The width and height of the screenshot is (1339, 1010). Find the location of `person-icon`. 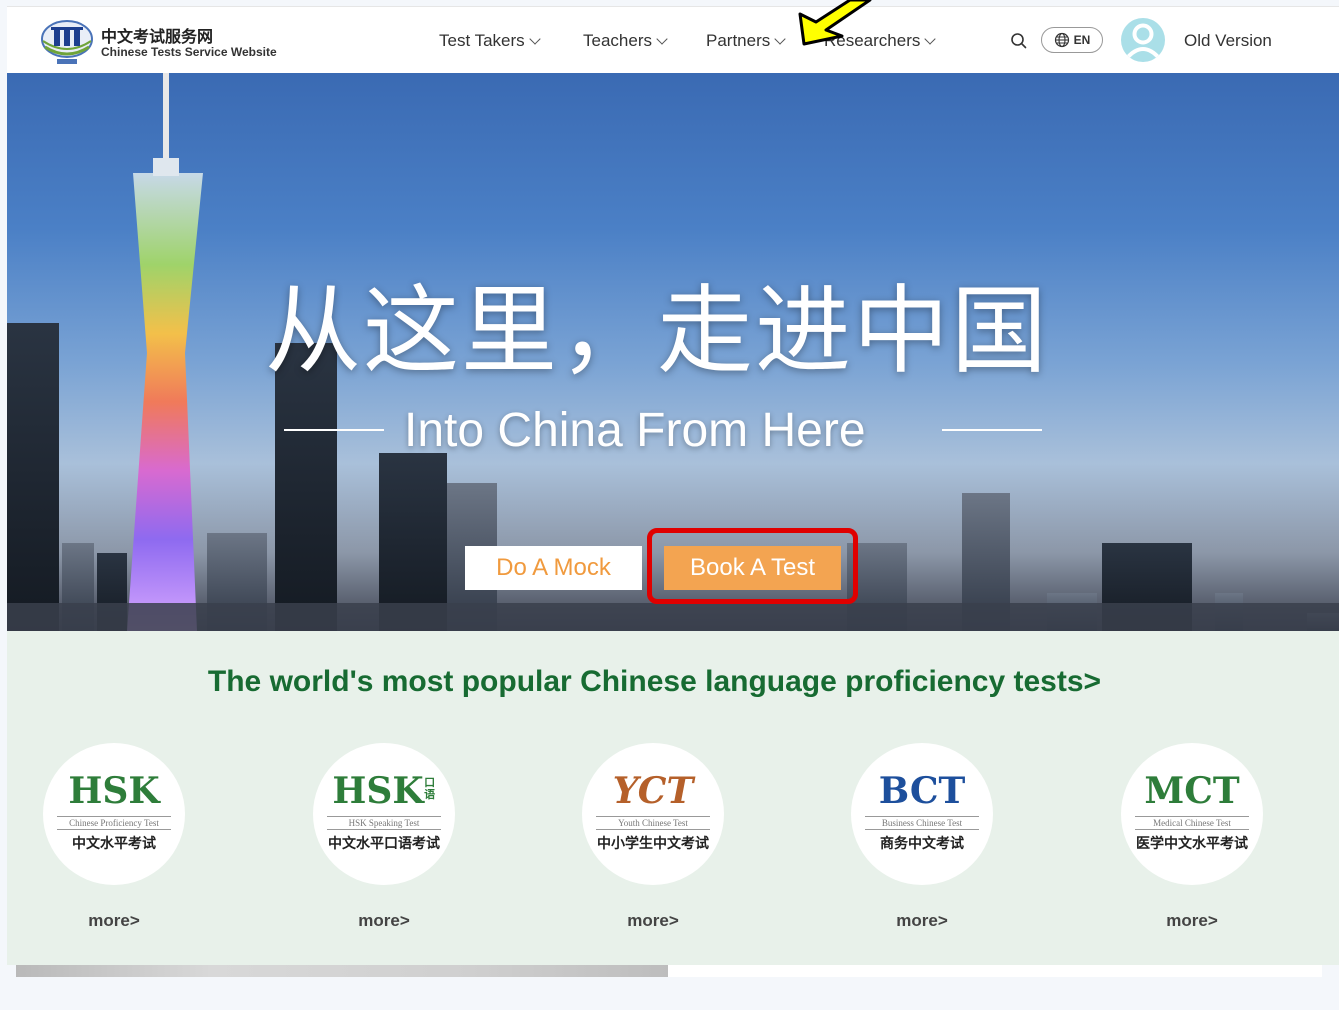

person-icon is located at coordinates (1143, 41).